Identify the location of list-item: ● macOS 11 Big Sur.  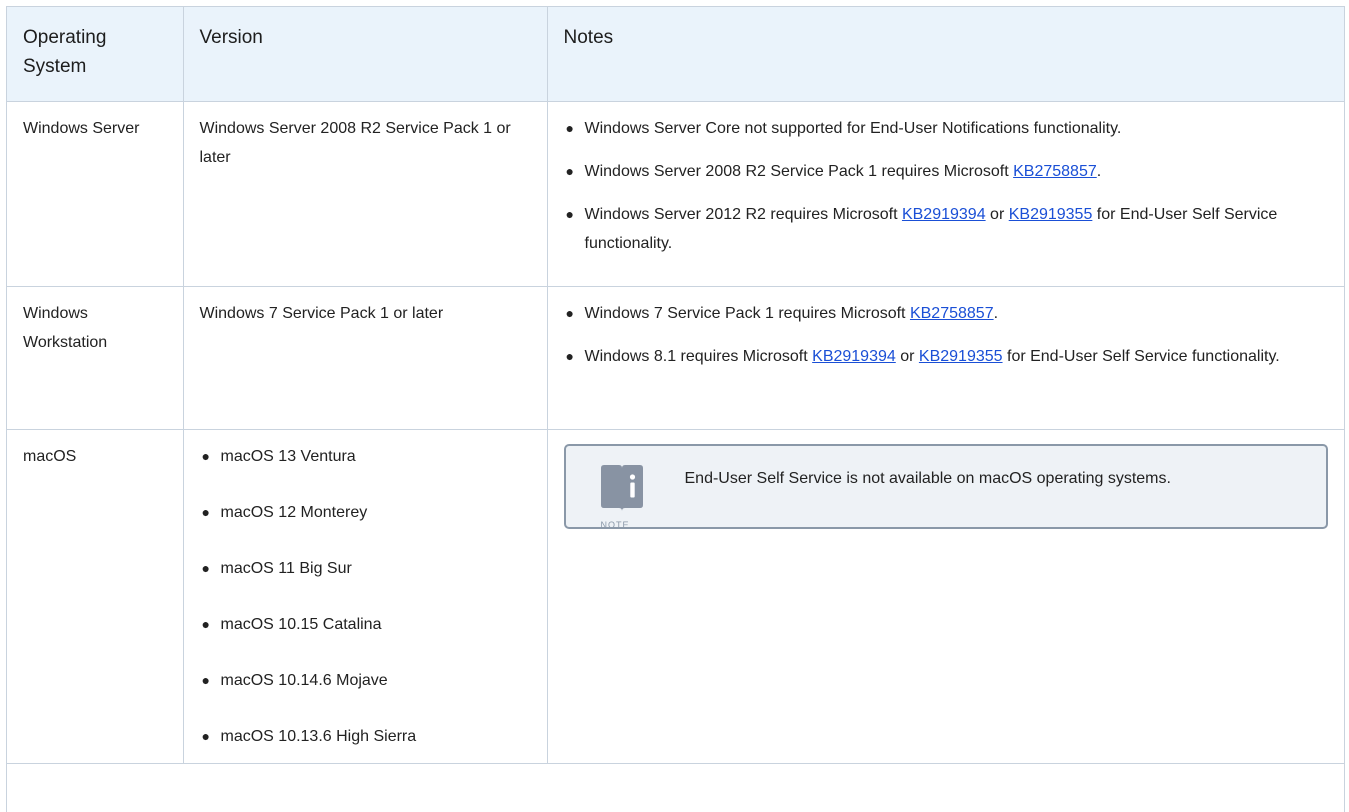
(365, 568).